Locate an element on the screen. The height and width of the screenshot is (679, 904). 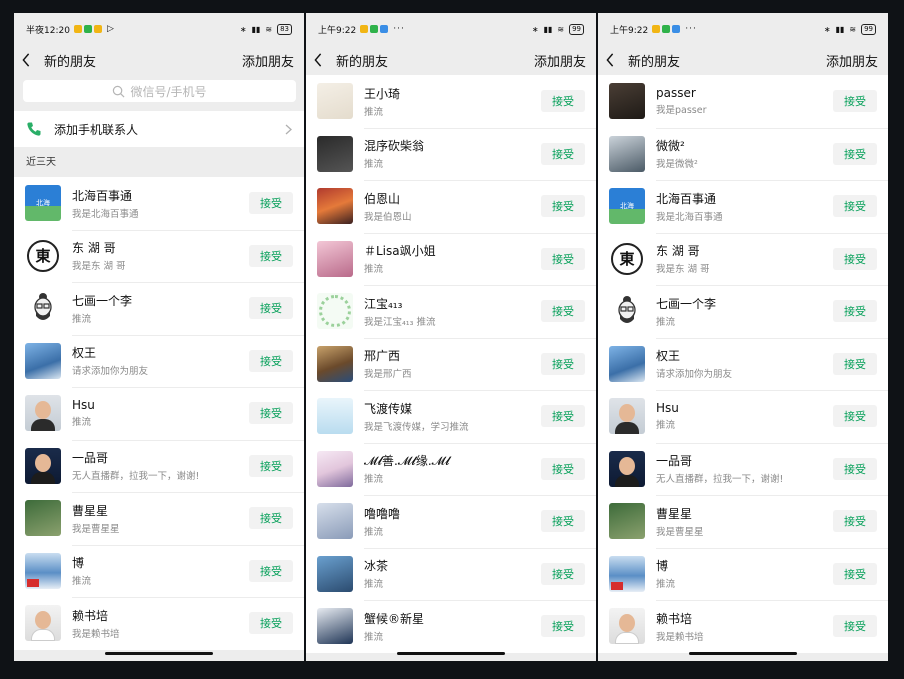
list-item: 王小琦 推流 接受 is located at coordinates (451, 101).